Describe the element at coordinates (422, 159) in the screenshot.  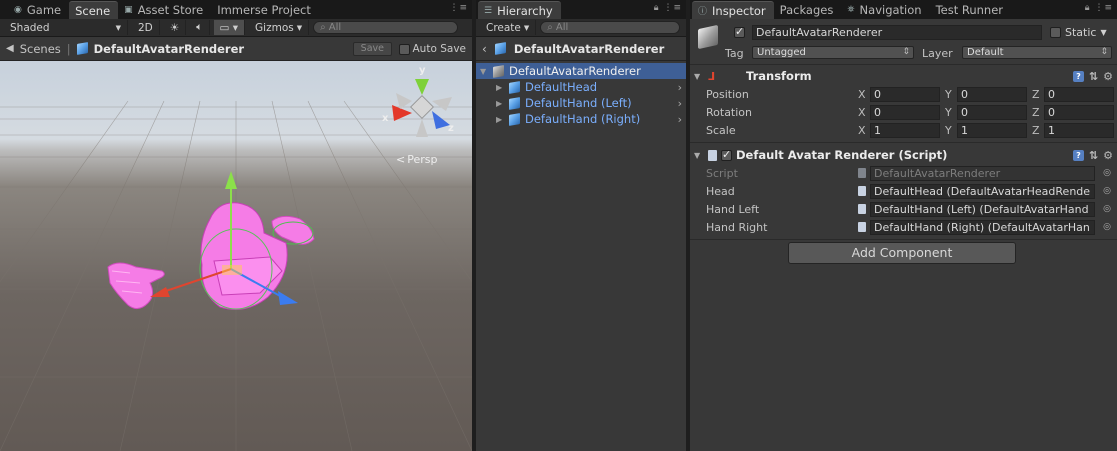
I see `projection-label: Persp` at that location.